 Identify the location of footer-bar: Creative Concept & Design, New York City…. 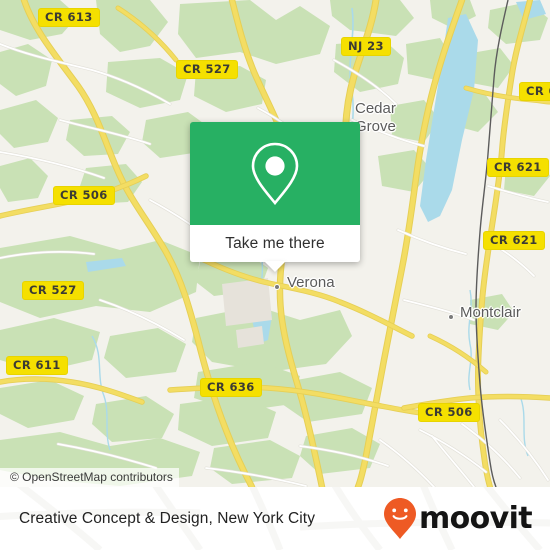
(275, 518).